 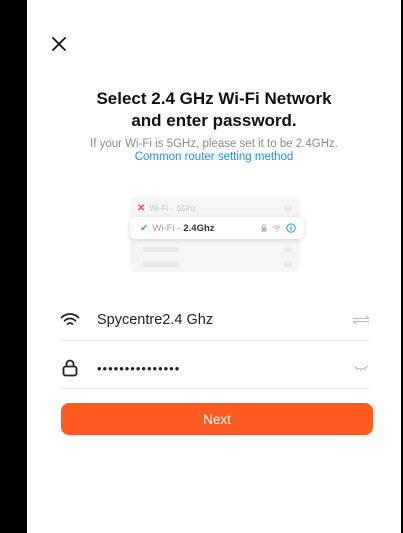 What do you see at coordinates (291, 228) in the screenshot?
I see `info-icon` at bounding box center [291, 228].